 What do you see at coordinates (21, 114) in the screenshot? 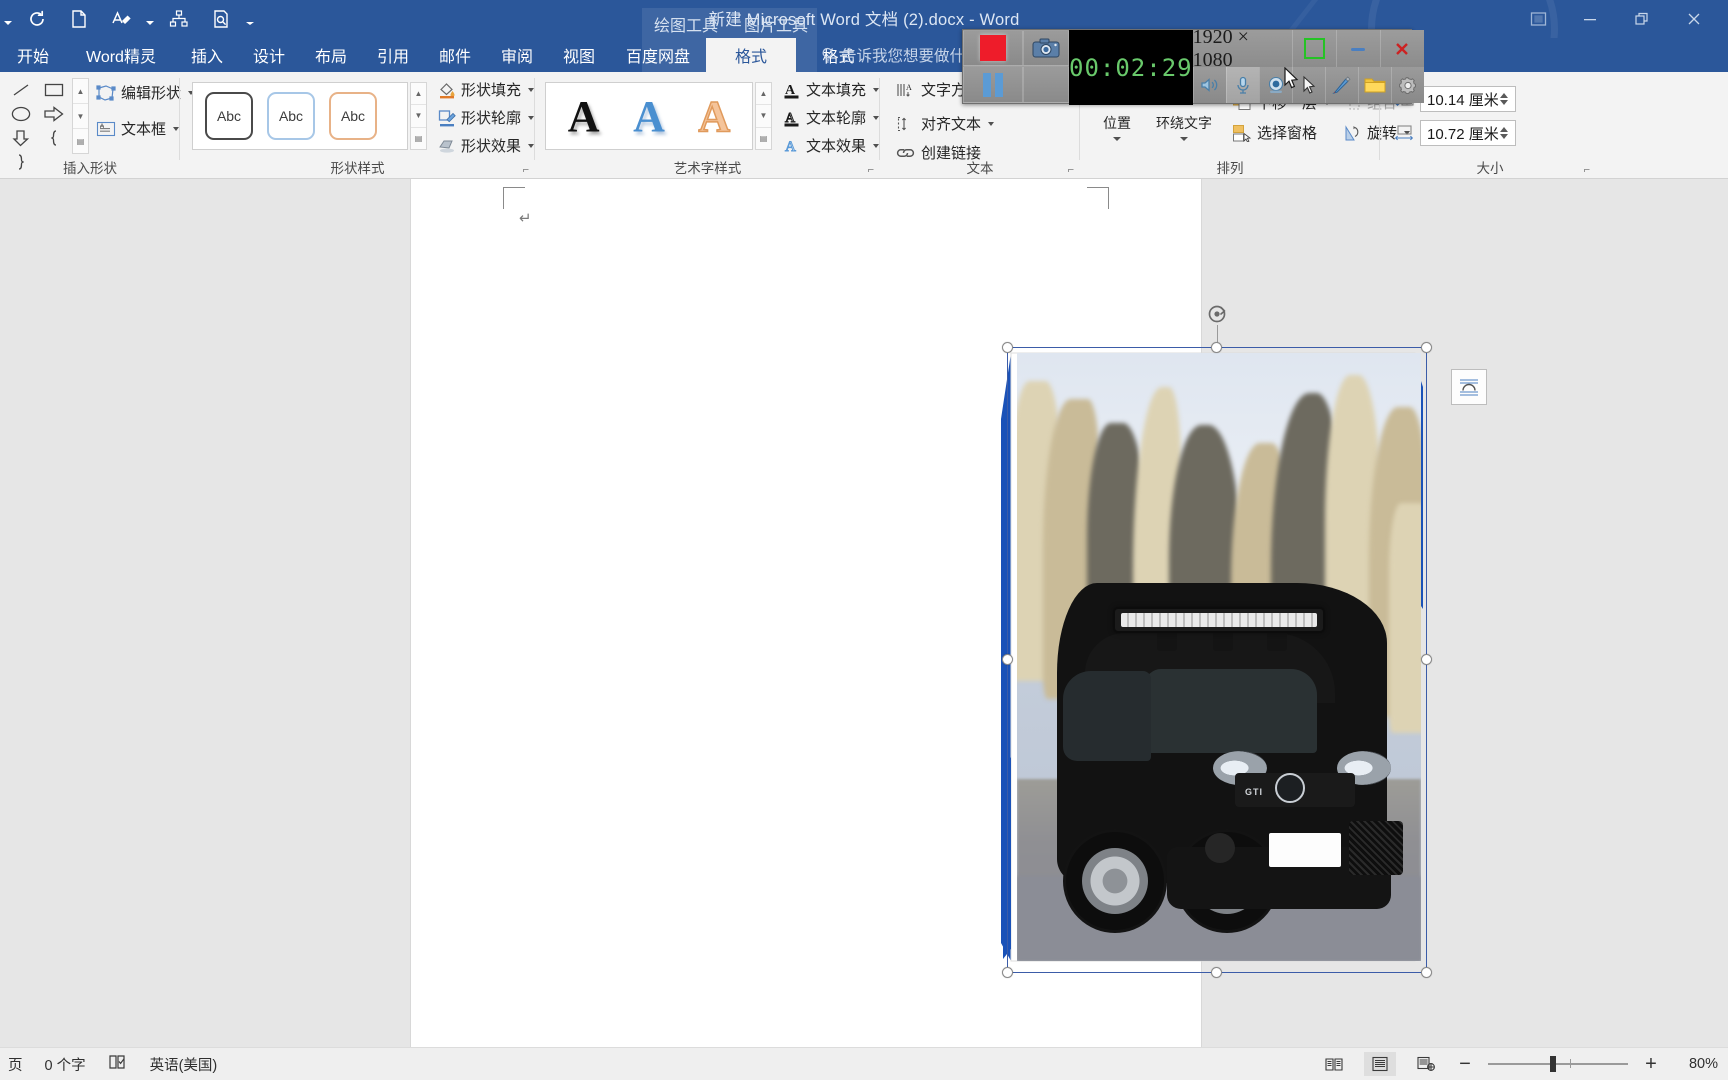
I see `shape-ellipse-icon` at bounding box center [21, 114].